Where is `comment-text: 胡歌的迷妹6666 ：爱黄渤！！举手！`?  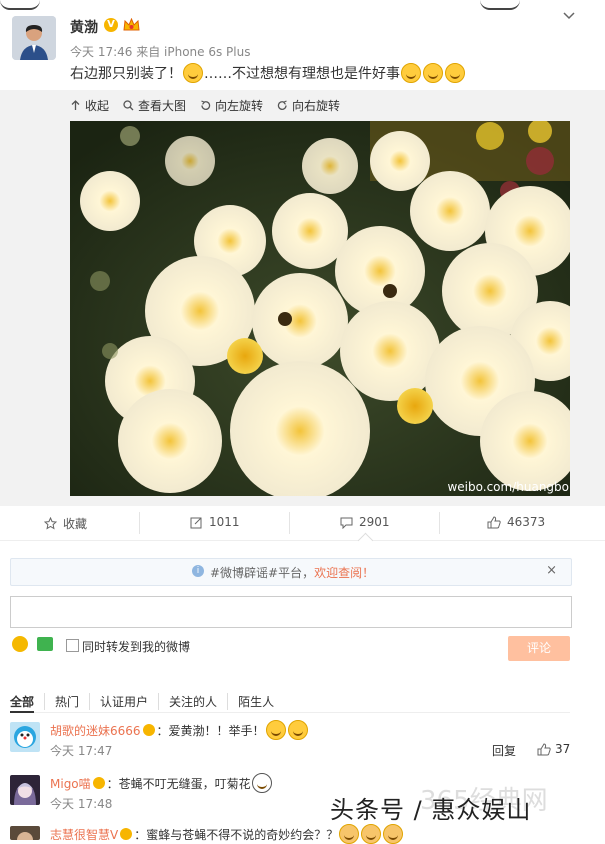
comment-text: 胡歌的迷妹6666 ：爱黄渤！！举手！ is located at coordinates (179, 730).